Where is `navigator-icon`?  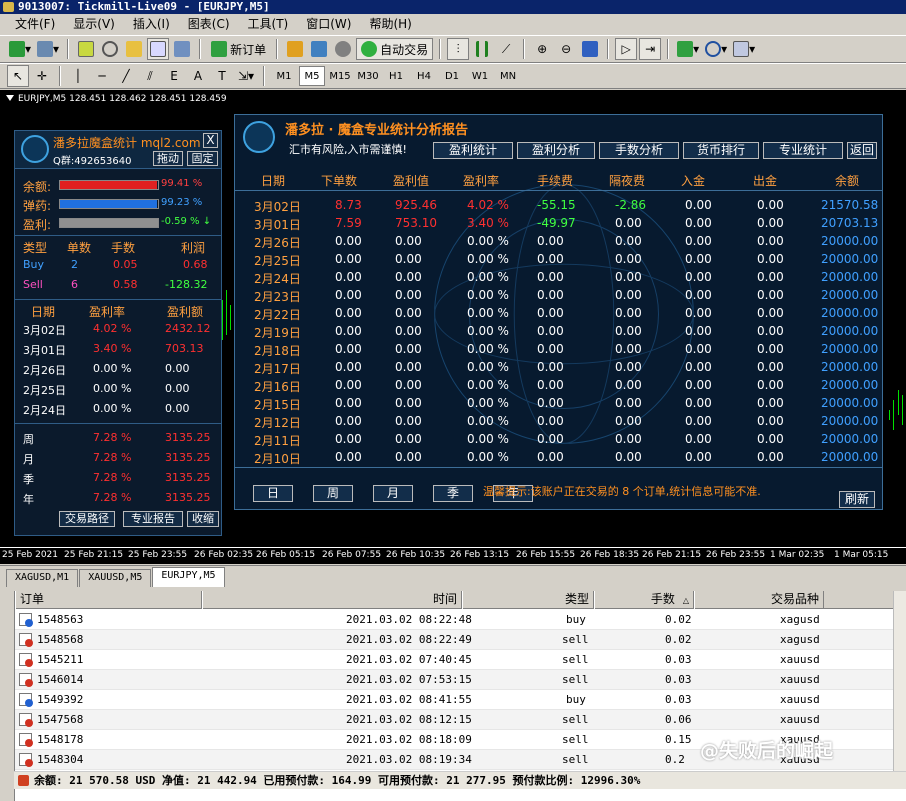
navigator-icon is located at coordinates (110, 49).